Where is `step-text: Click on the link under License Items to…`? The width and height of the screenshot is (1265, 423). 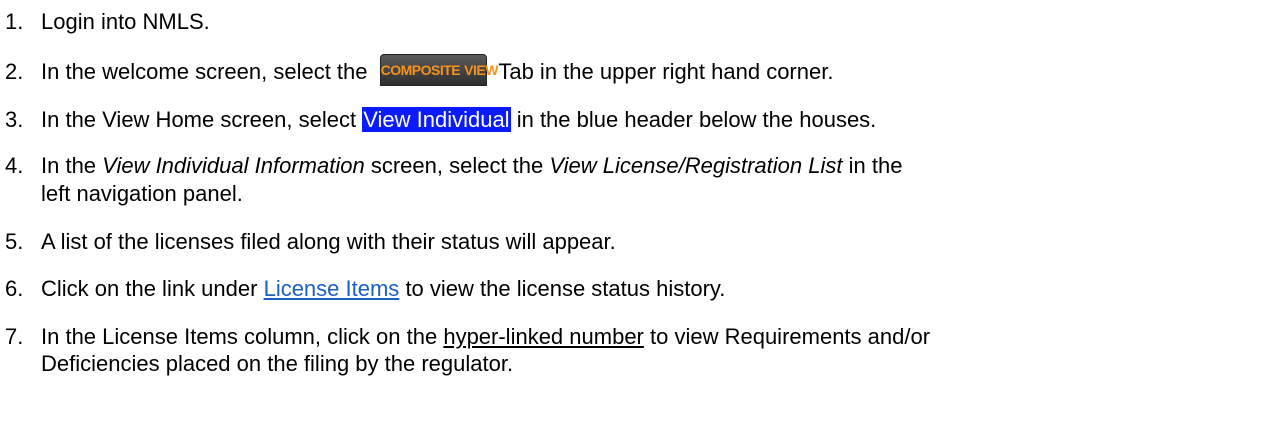
step-text: Click on the link under License Items to… is located at coordinates (383, 288).